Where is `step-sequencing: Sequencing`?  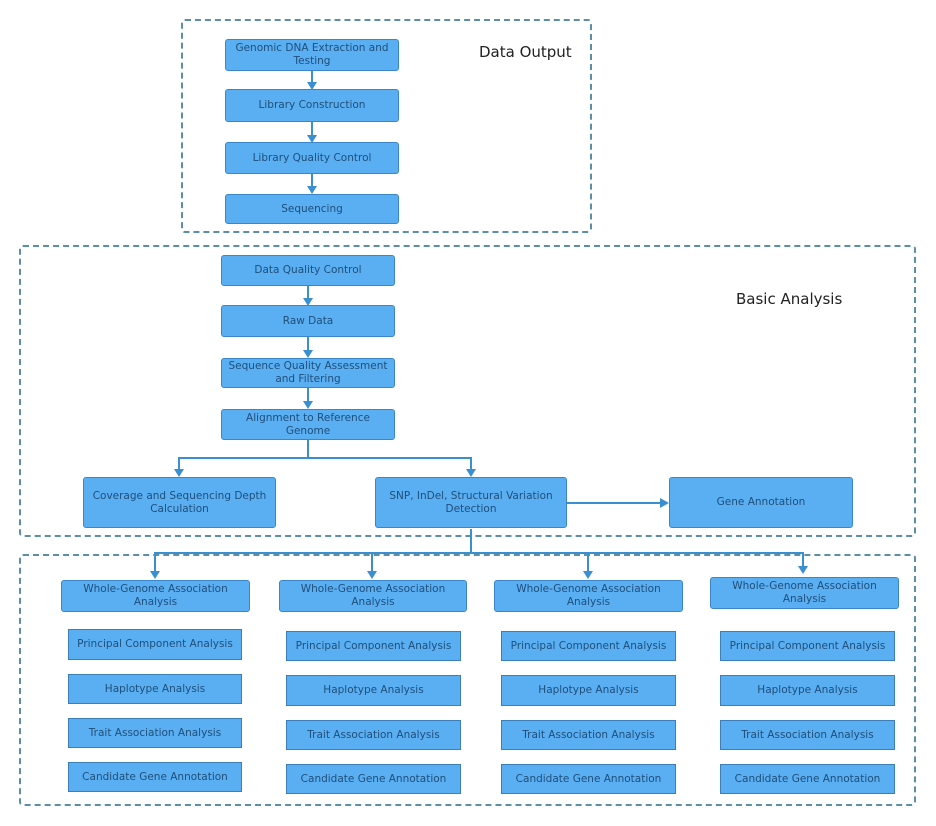 step-sequencing: Sequencing is located at coordinates (312, 209).